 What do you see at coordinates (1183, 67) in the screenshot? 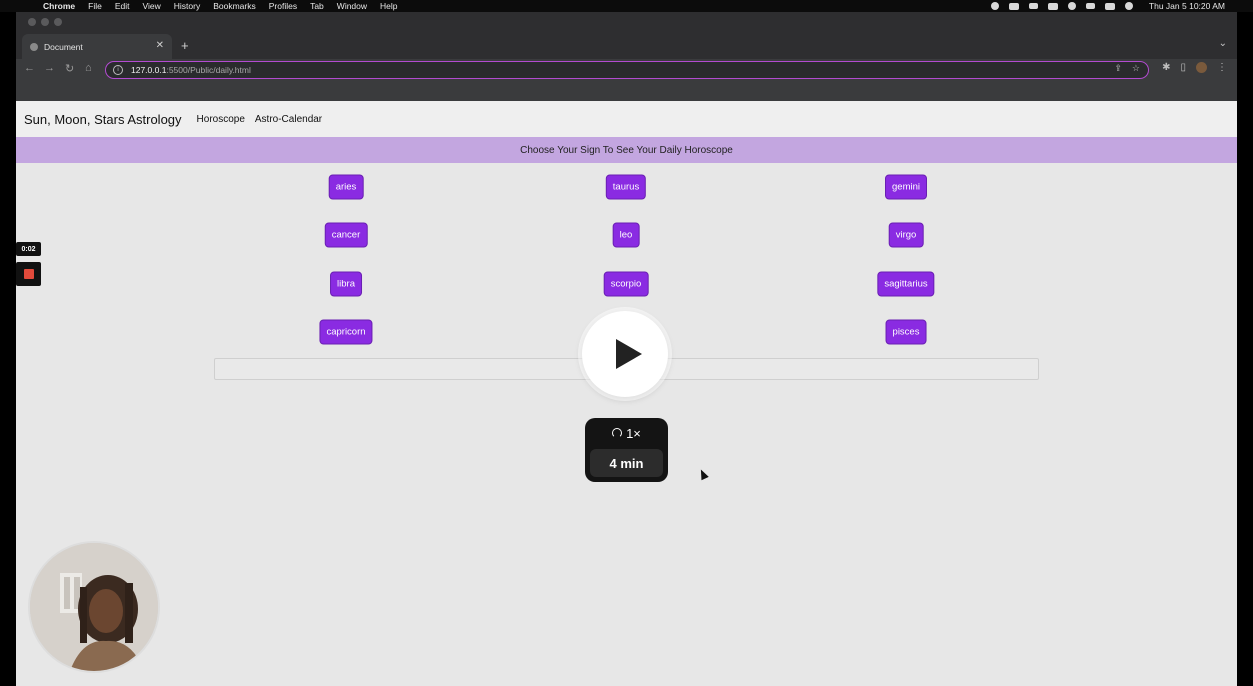
I see `side-panel-icon: ▯` at bounding box center [1183, 67].